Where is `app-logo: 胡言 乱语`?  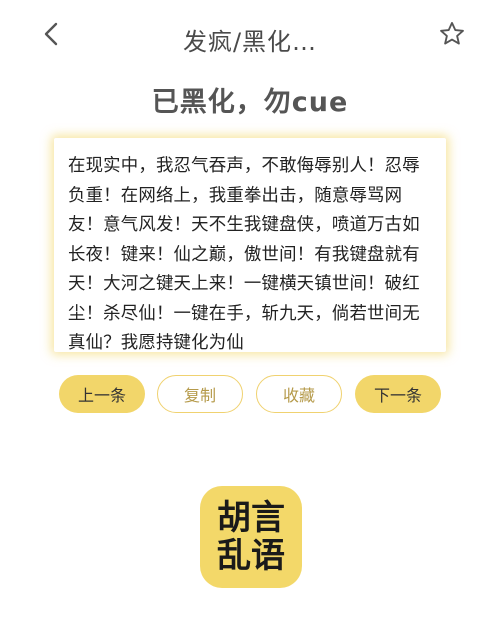
app-logo: 胡言 乱语 is located at coordinates (251, 537).